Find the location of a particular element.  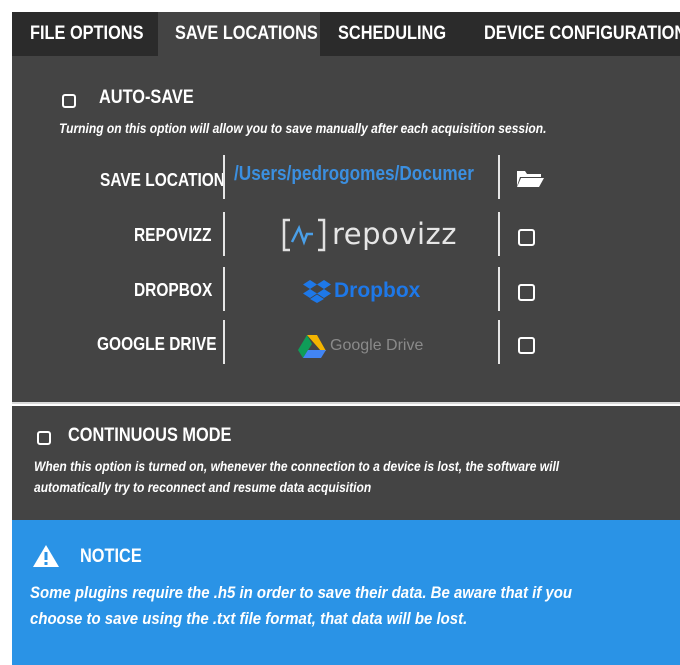

tab-file-options: FILE OPTIONS is located at coordinates (85, 34).